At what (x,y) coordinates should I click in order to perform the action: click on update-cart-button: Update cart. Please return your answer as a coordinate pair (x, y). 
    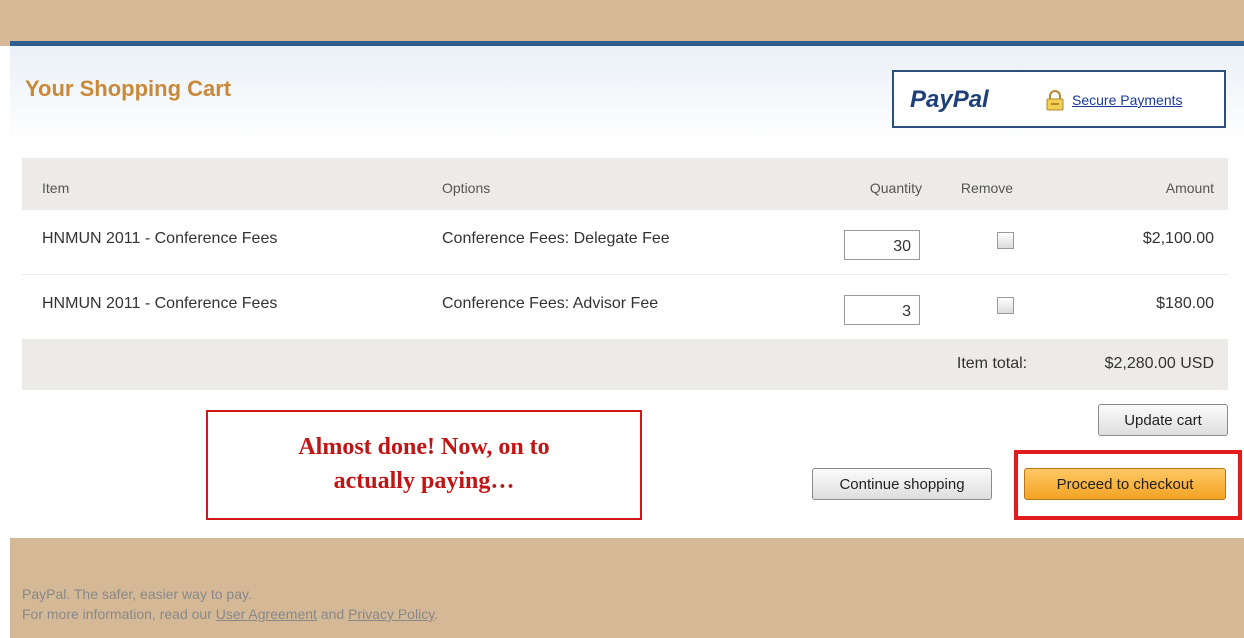
    Looking at the image, I should click on (1163, 420).